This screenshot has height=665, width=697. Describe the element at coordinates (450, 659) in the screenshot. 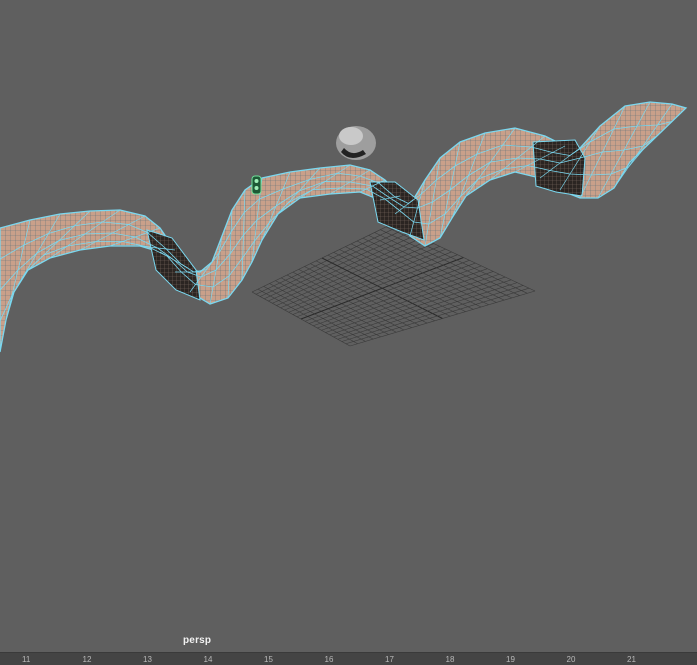

I see `timeline-tick-label: 18` at that location.